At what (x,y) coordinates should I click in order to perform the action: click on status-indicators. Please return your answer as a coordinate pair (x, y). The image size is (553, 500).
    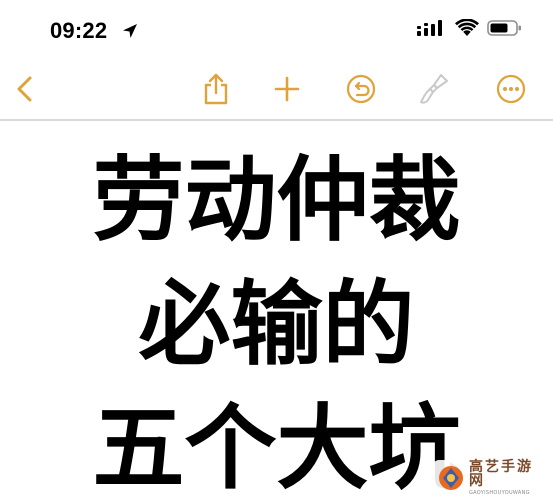
    Looking at the image, I should click on (470, 28).